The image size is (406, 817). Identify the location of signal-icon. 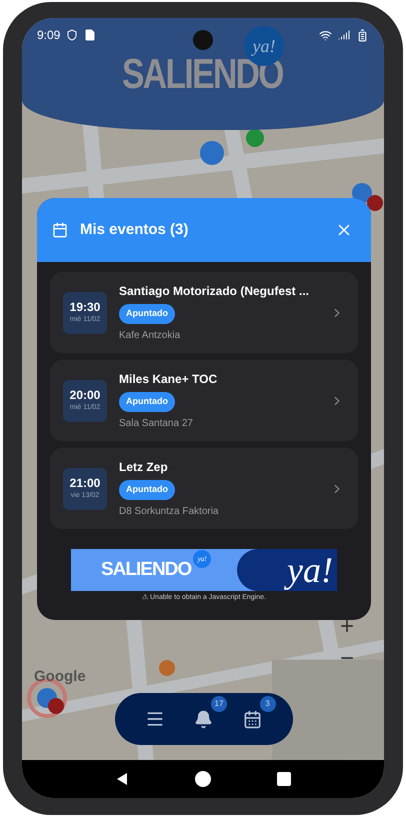
(344, 35).